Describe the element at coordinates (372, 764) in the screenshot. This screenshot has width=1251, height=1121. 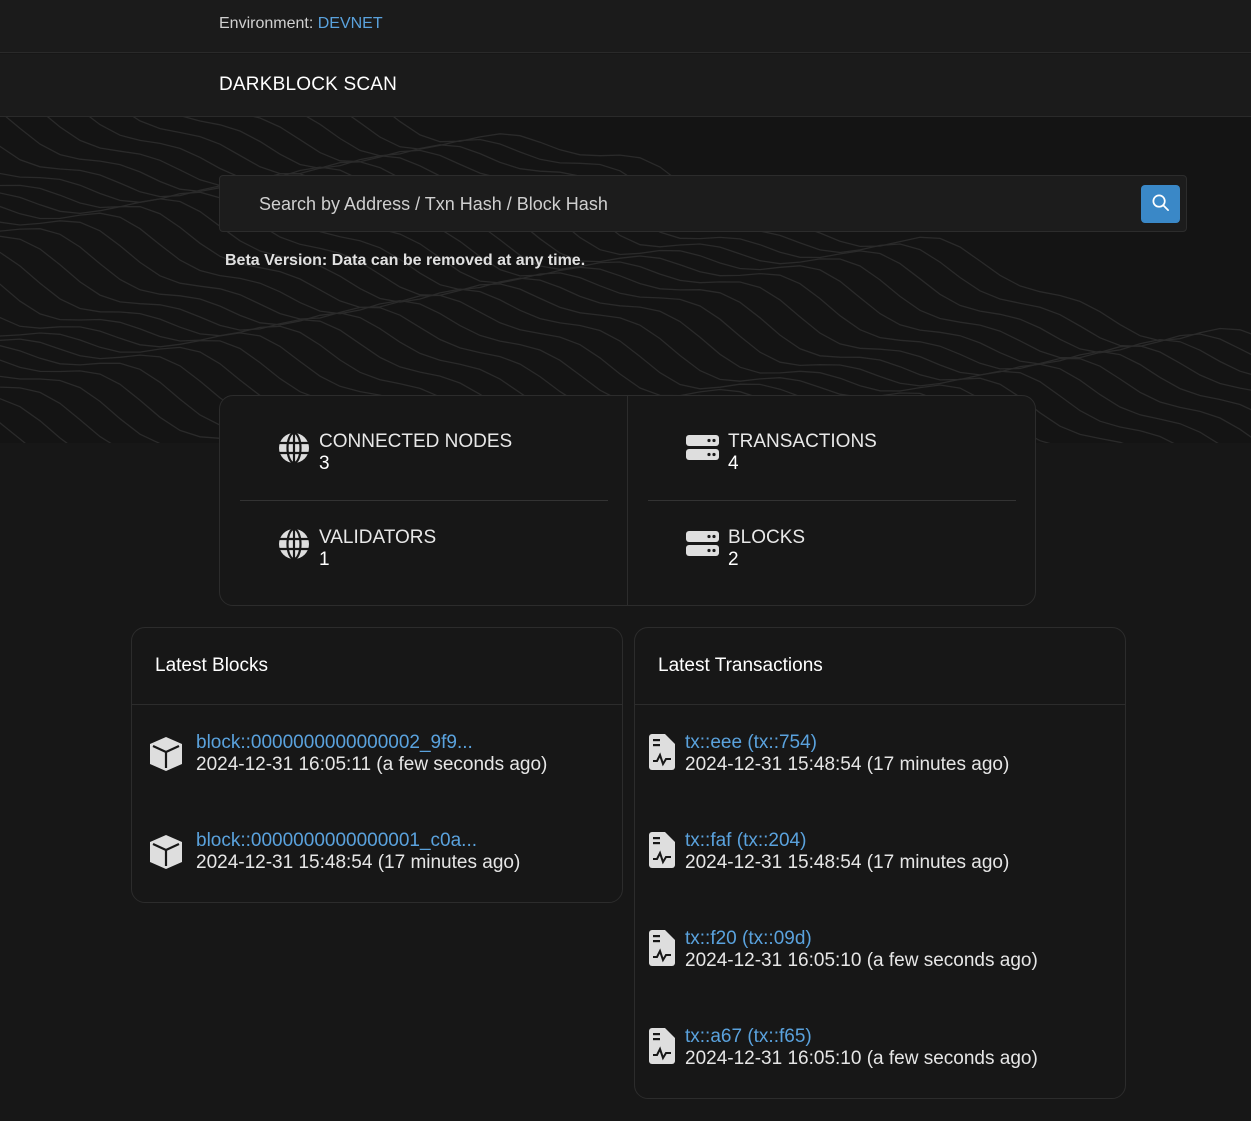
I see `block-time: 2024-12-31 16:05:11 (a few seconds ago)` at that location.